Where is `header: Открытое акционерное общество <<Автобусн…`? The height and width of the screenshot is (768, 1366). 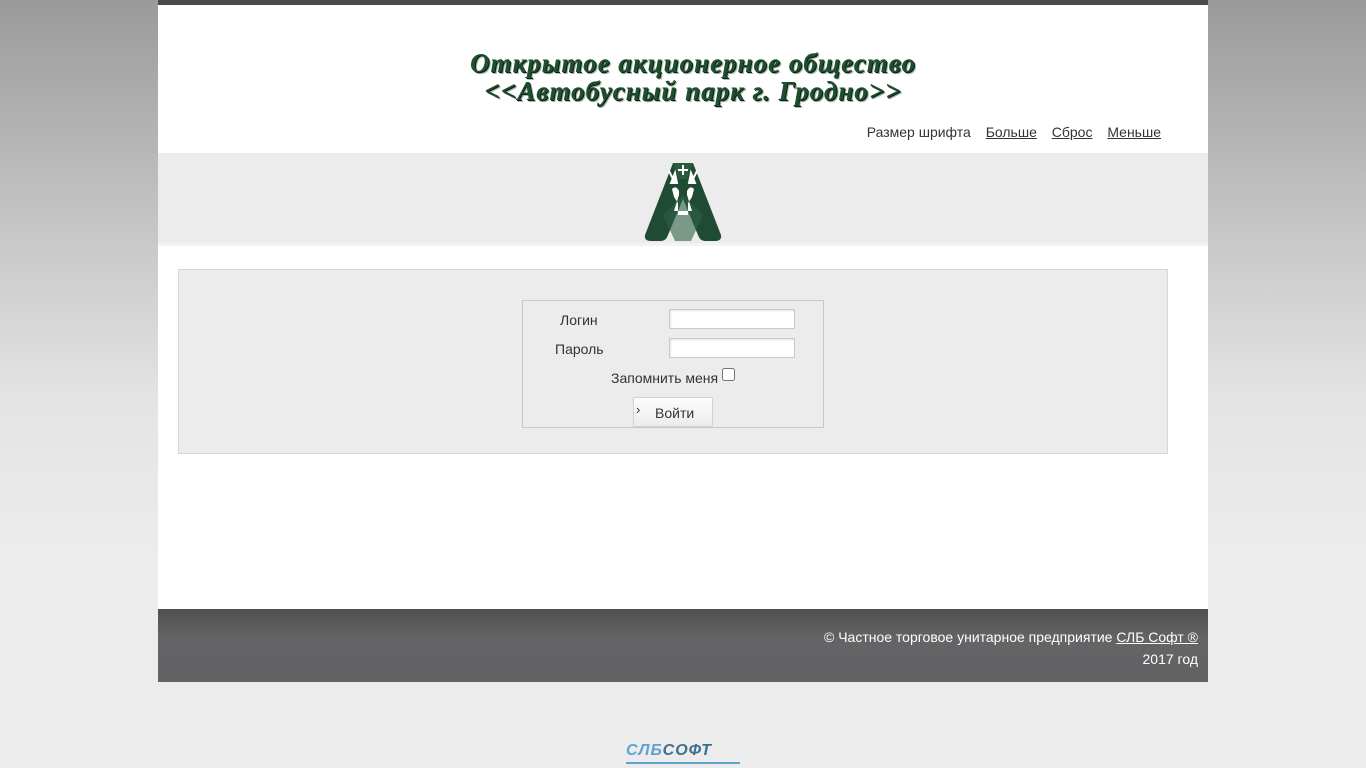 header: Открытое акционерное общество <<Автобусн… is located at coordinates (683, 79).